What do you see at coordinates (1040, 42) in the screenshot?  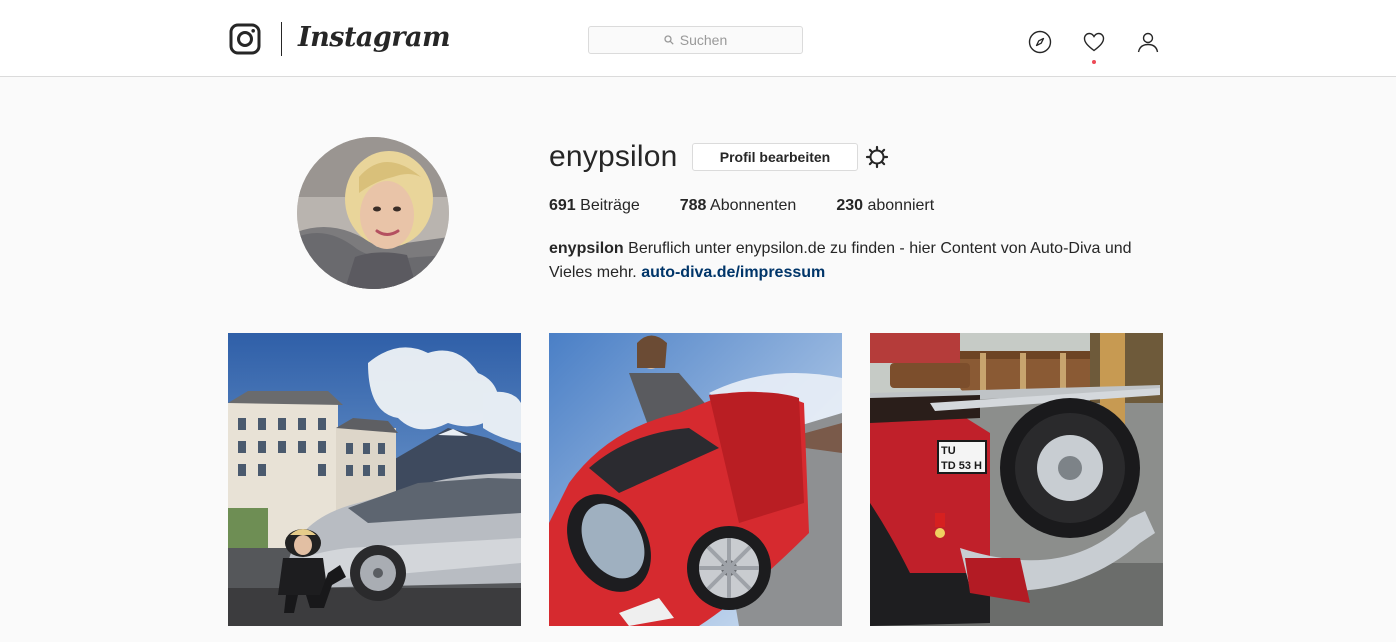 I see `compass-icon` at bounding box center [1040, 42].